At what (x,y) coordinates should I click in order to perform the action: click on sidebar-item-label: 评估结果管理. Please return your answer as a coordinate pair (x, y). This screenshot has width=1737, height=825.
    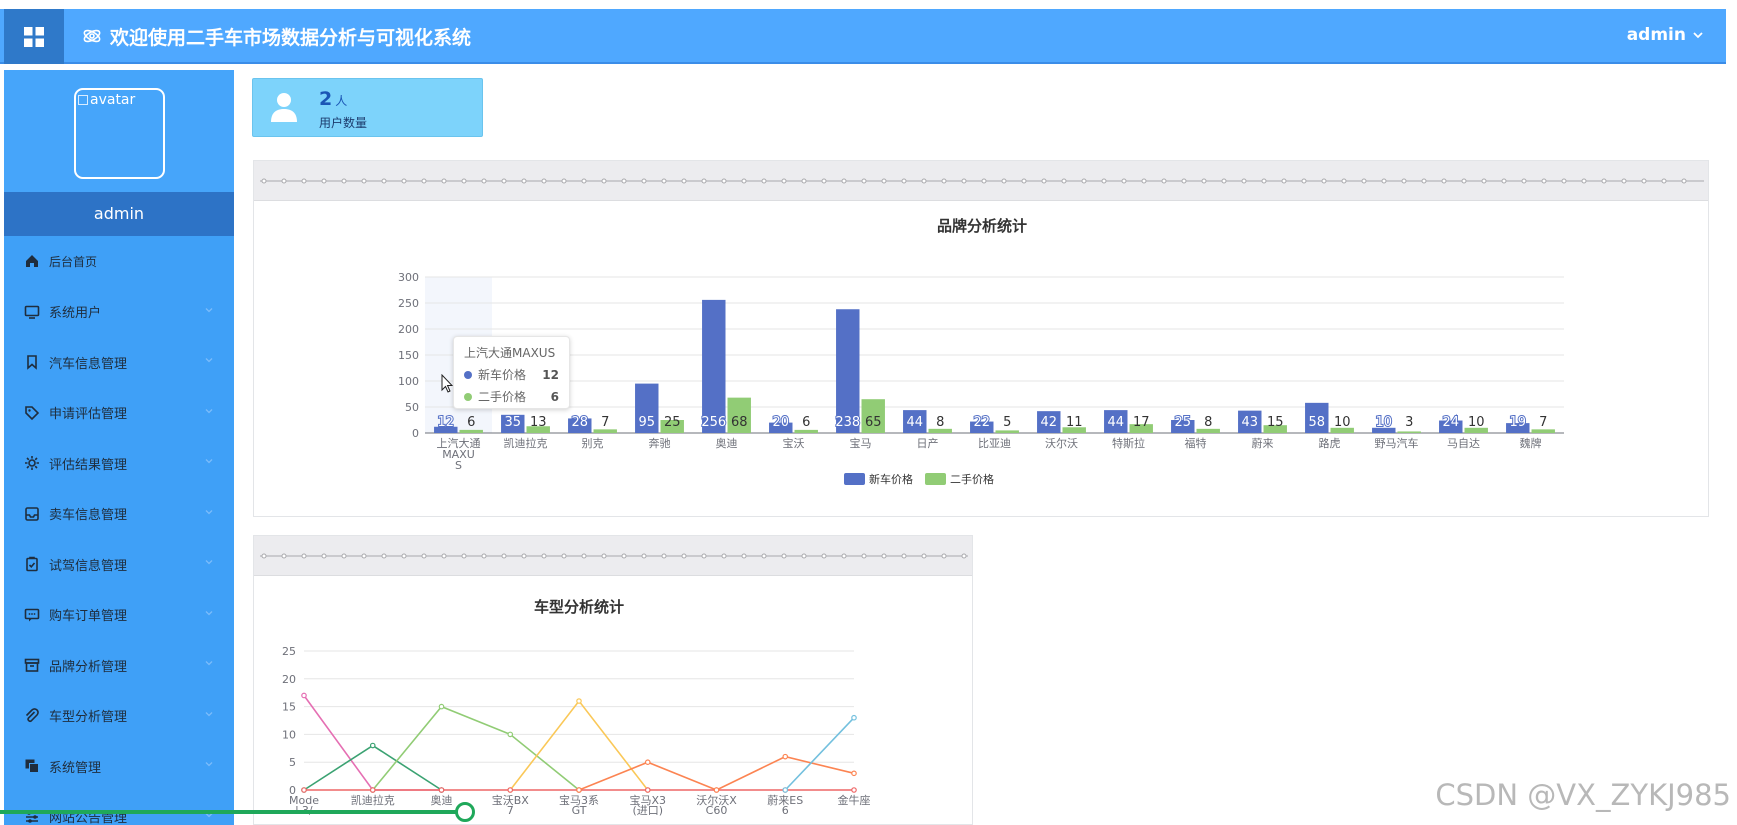
    Looking at the image, I should click on (88, 465).